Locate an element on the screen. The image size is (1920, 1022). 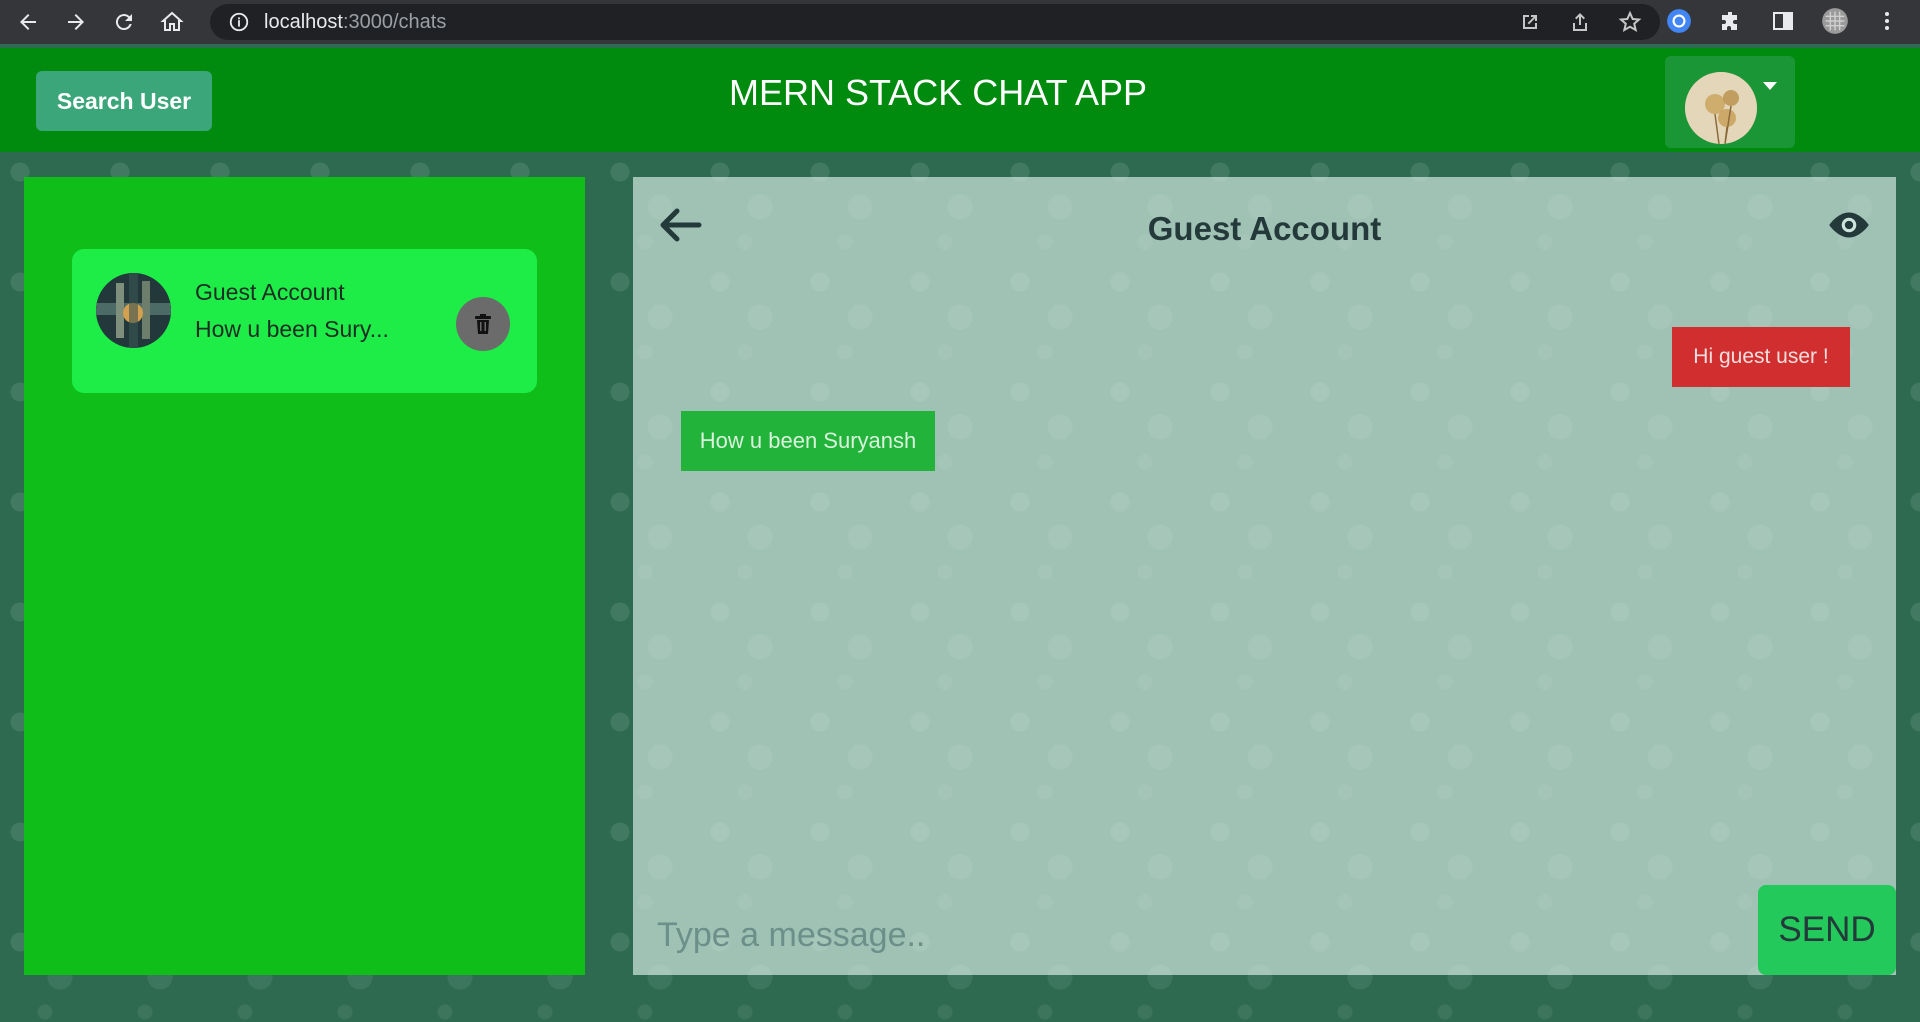
address-bar: localhost:3000/chats is located at coordinates (935, 22).